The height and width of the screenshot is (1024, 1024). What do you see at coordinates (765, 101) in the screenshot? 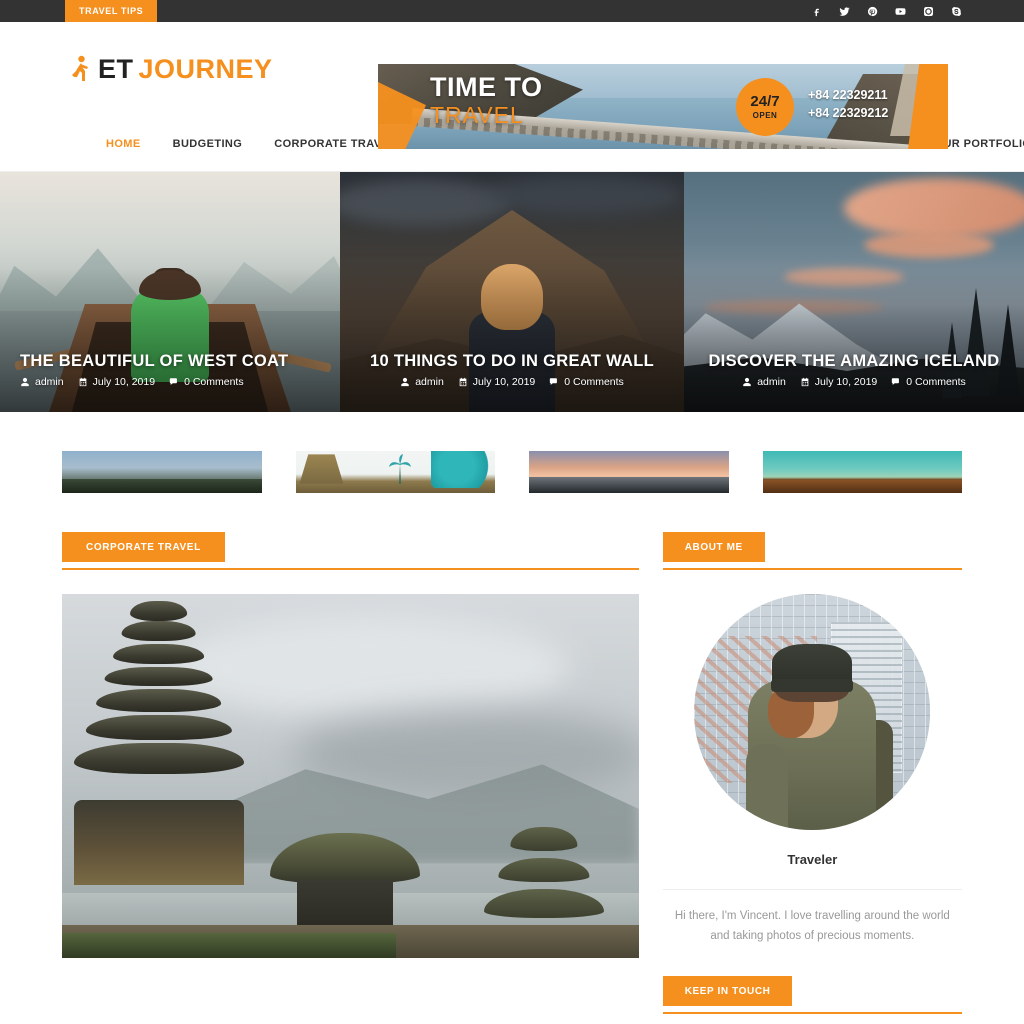
I see `badge-hours: 24/7` at bounding box center [765, 101].